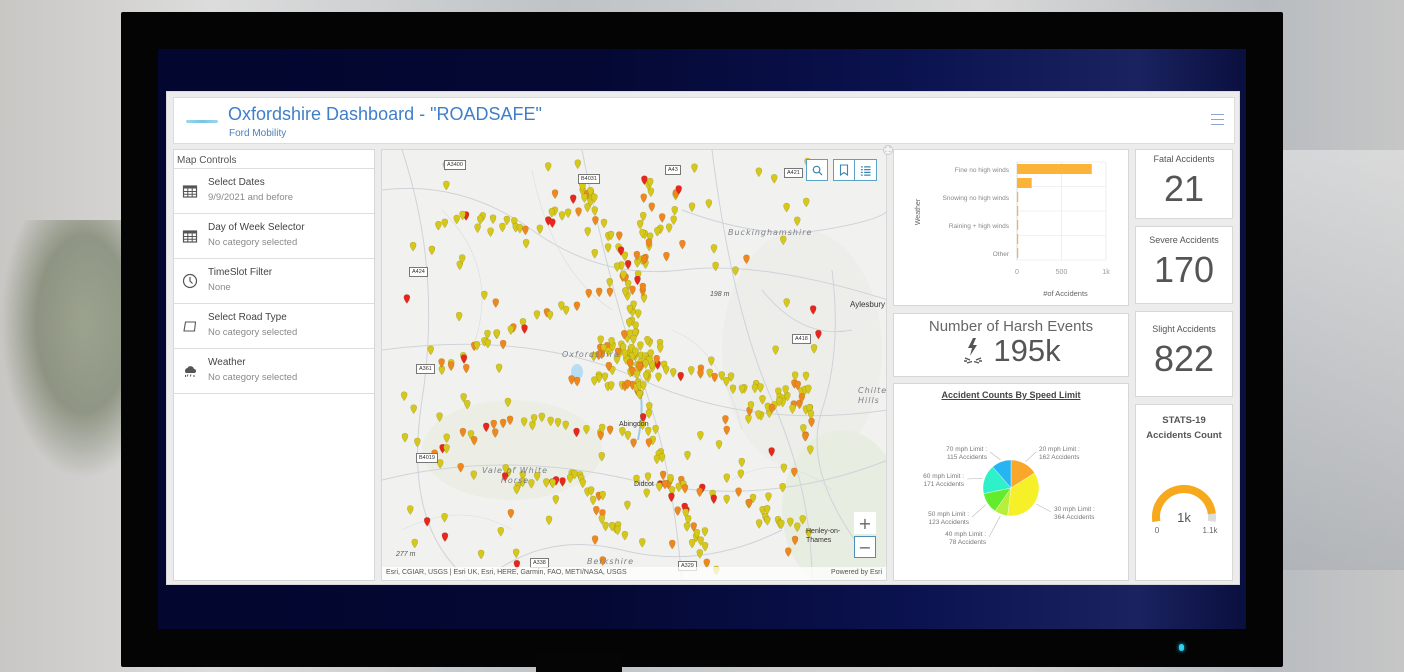  I want to click on map-bookmarks-button, so click(844, 170).